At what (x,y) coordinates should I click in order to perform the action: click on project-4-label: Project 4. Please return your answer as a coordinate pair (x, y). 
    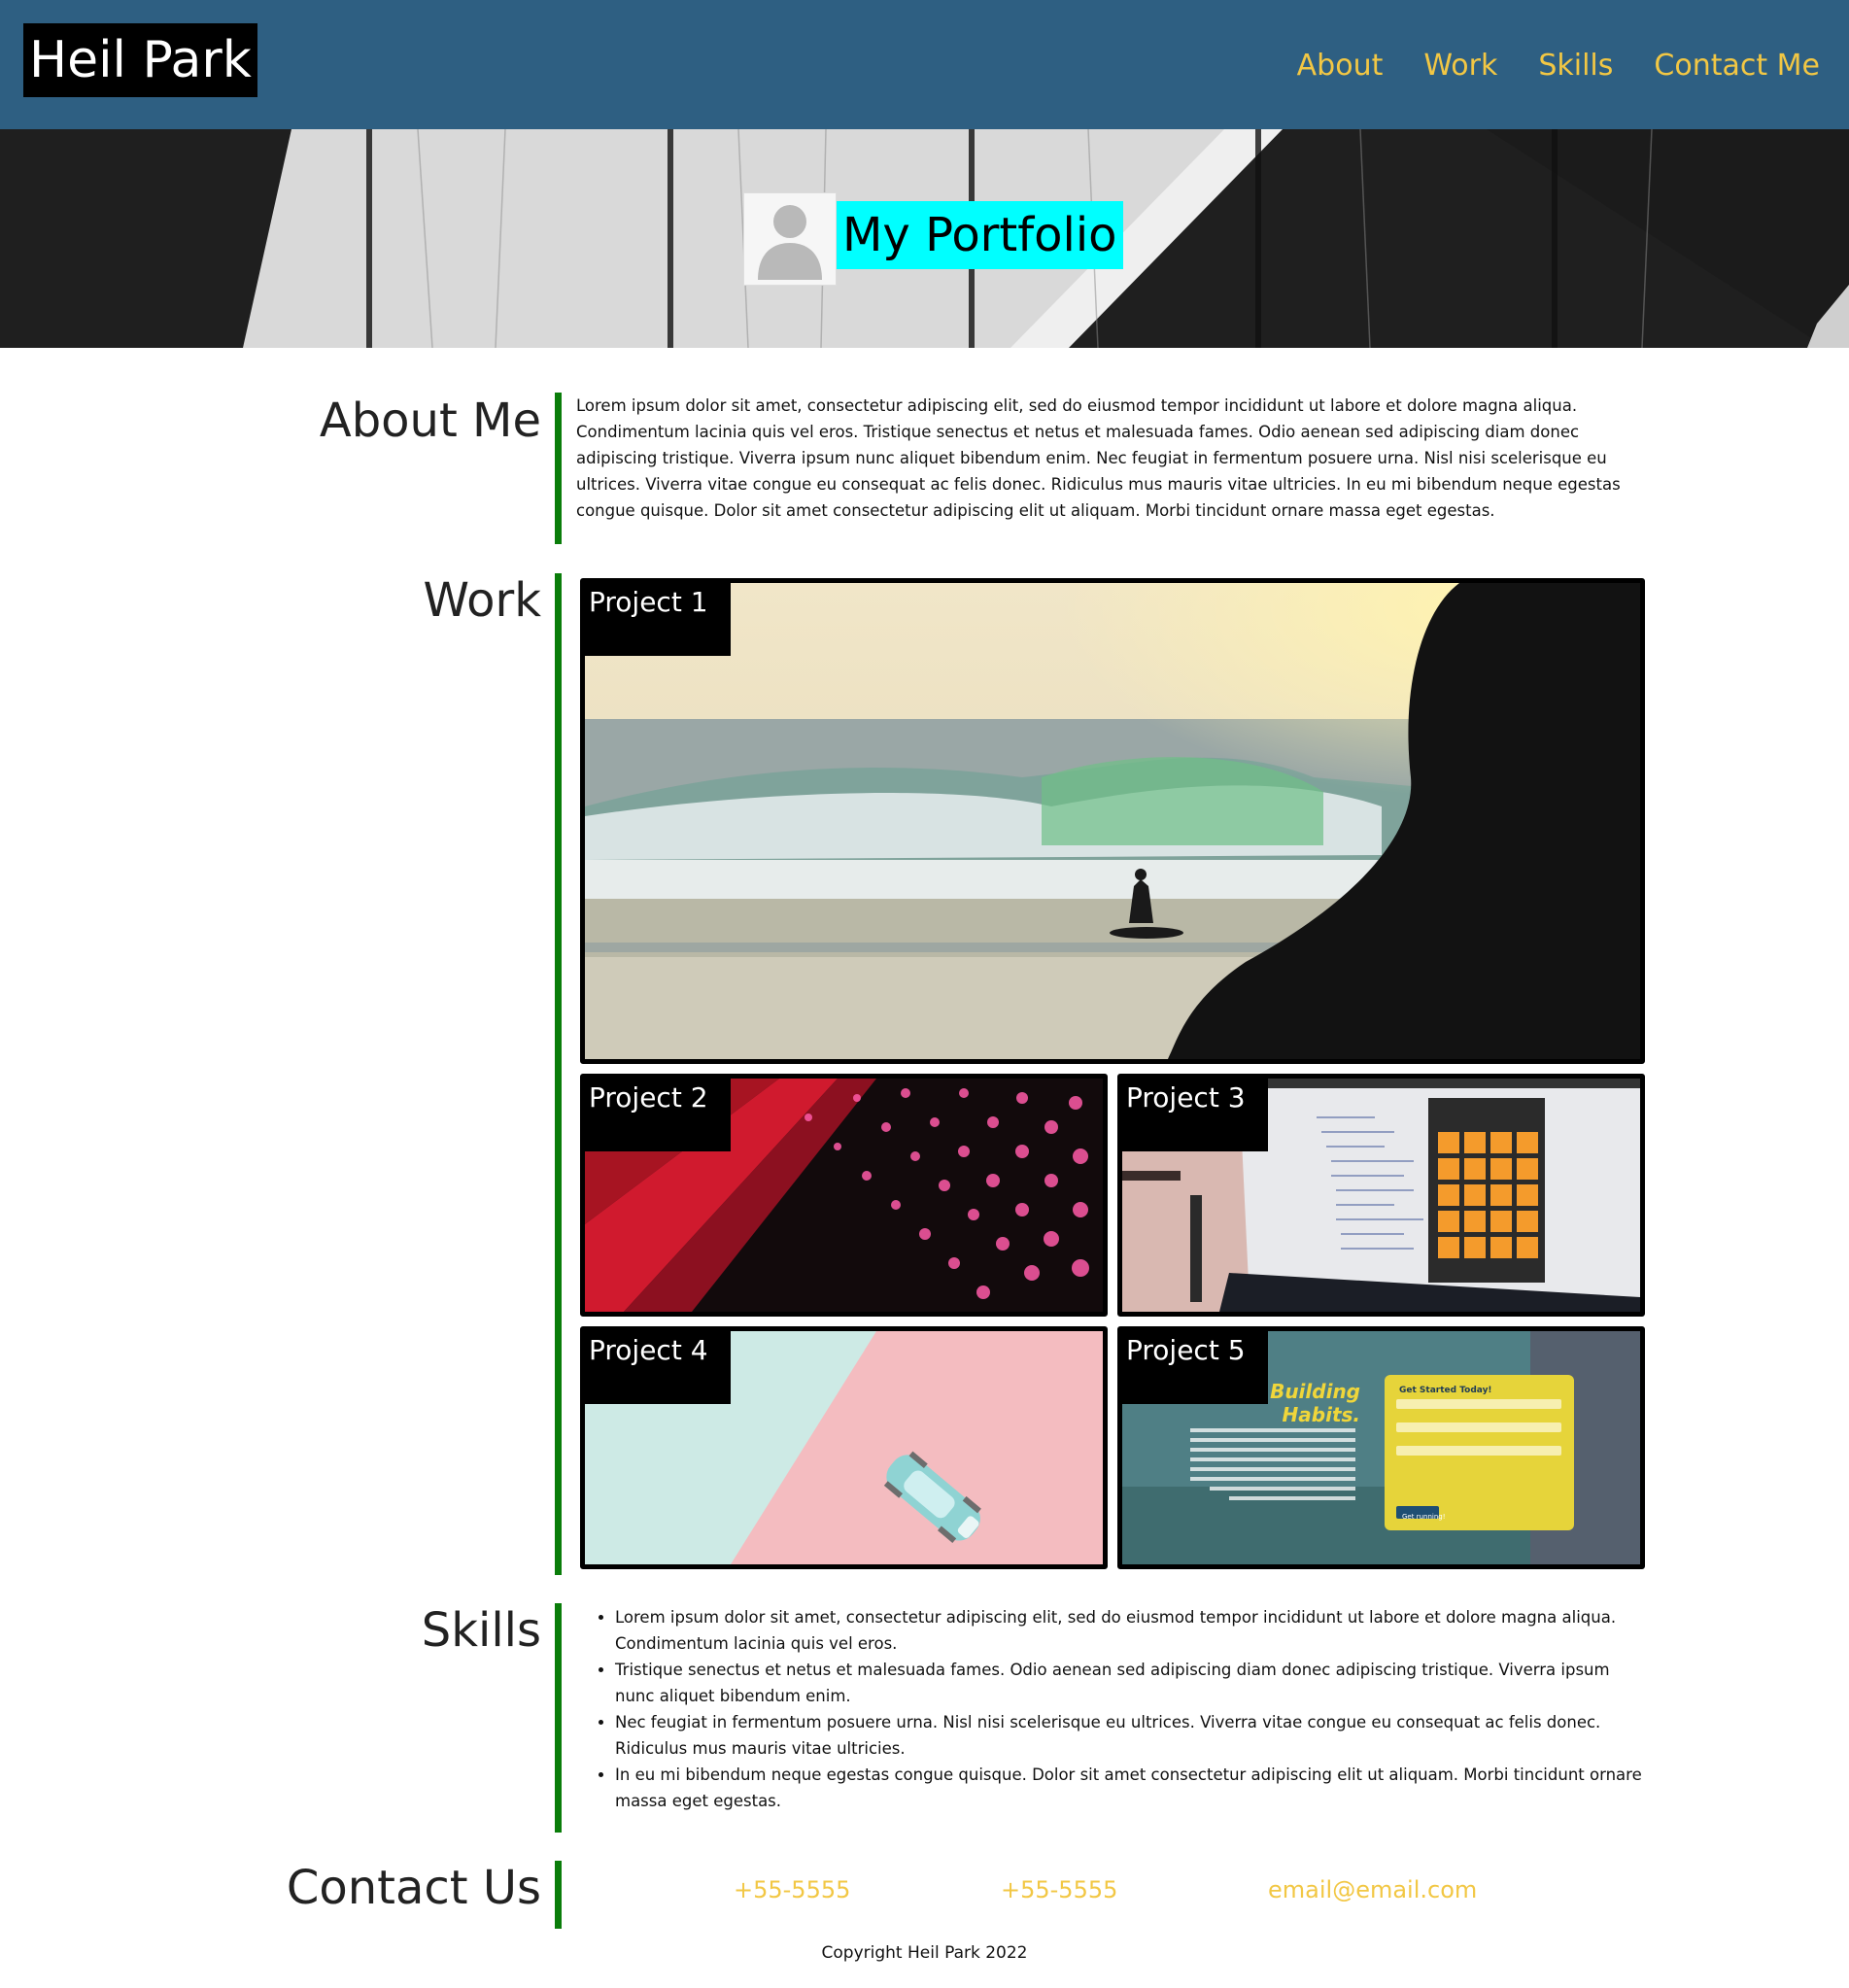
    Looking at the image, I should click on (658, 1368).